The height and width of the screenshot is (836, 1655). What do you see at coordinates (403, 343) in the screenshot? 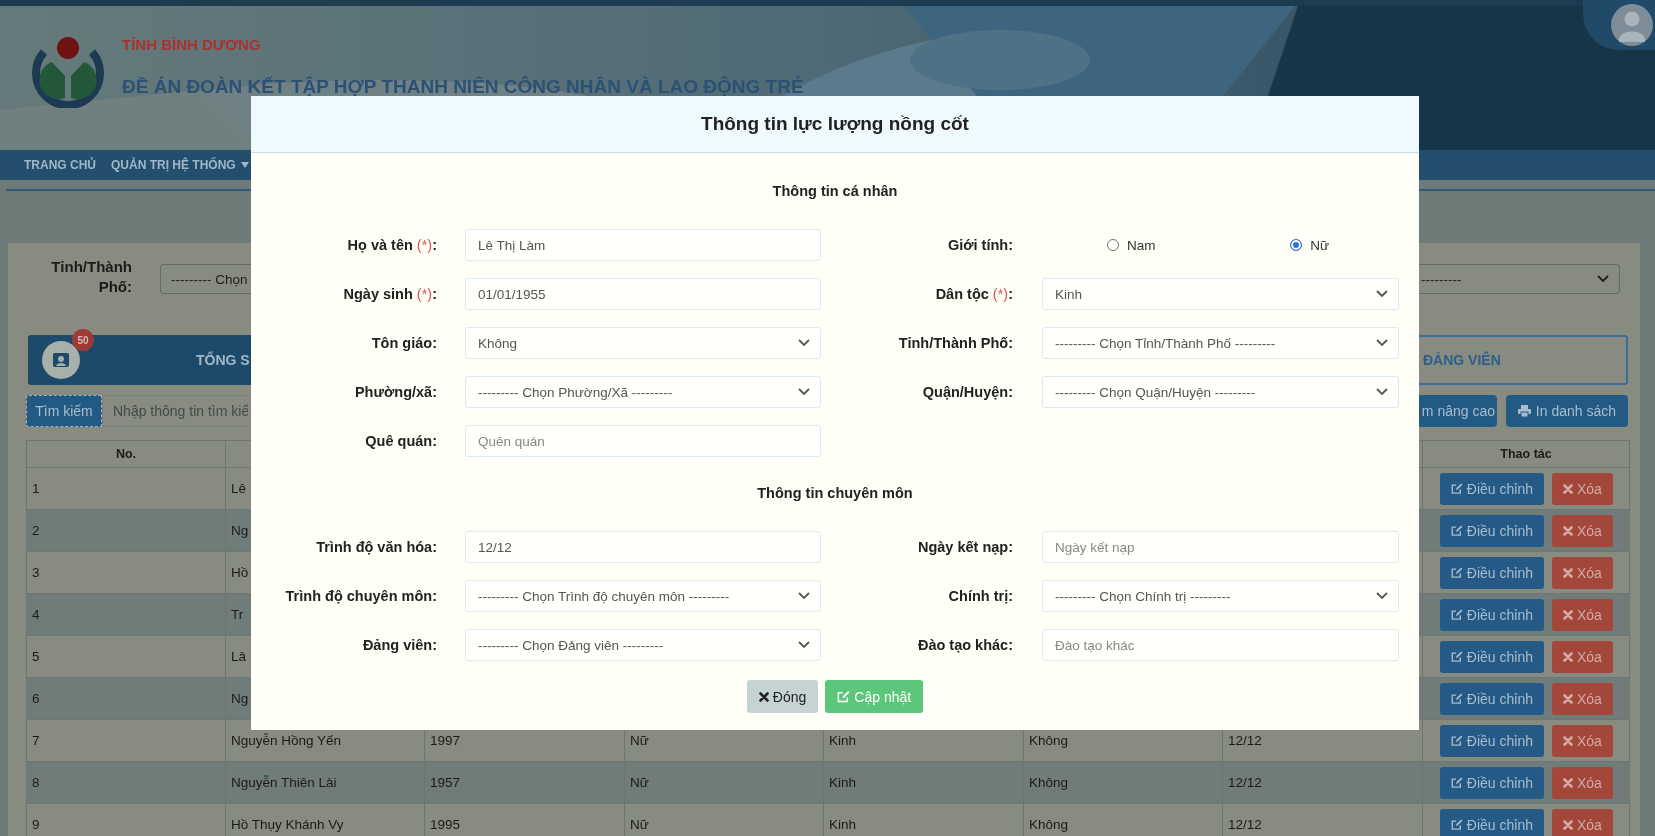
I see `field-label: Tôn giáo:` at bounding box center [403, 343].